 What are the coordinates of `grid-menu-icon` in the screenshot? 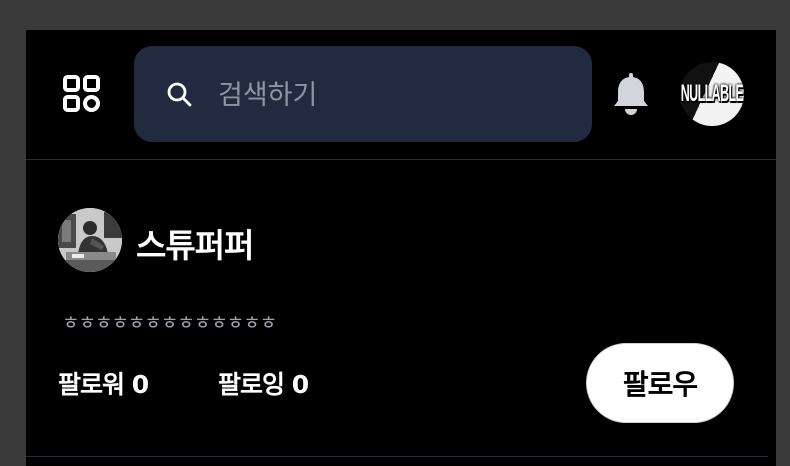 It's located at (82, 94).